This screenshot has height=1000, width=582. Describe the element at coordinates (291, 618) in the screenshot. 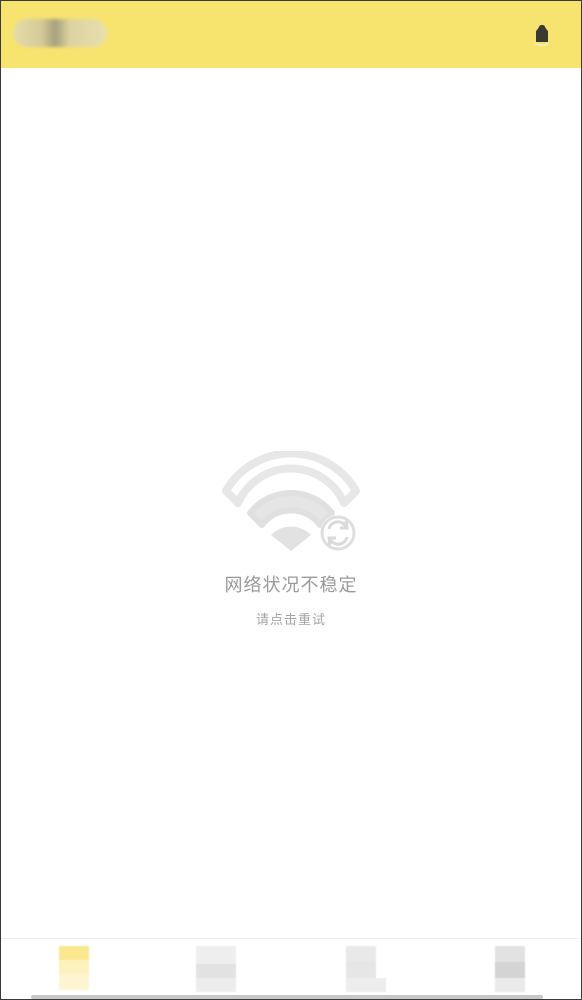

I see `retry-hint: 请点击重试` at that location.